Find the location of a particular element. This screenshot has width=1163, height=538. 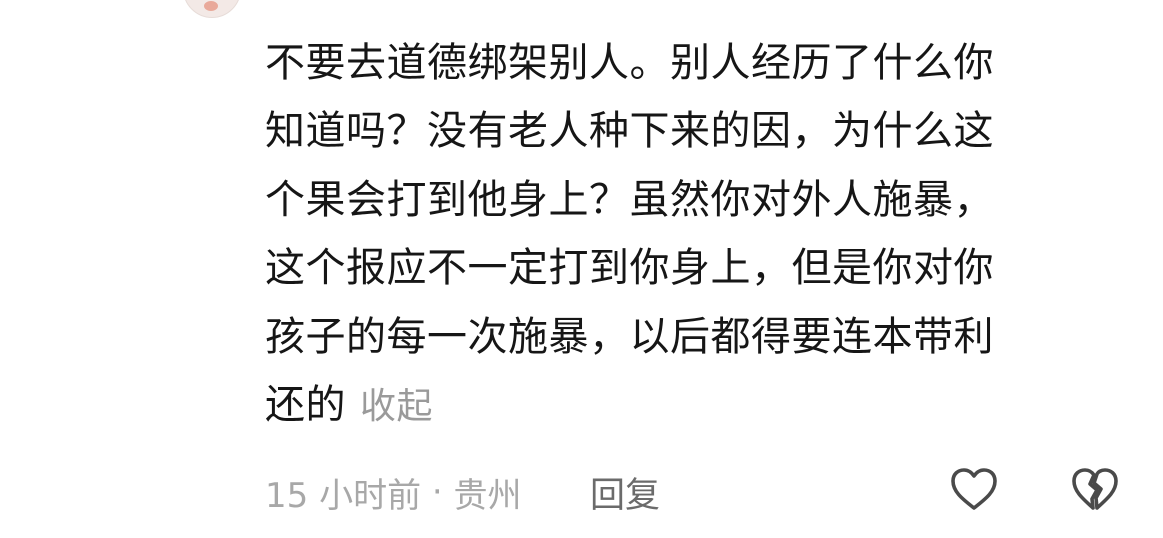

comment-meta: 15 小时前 · 贵州 is located at coordinates (393, 492).